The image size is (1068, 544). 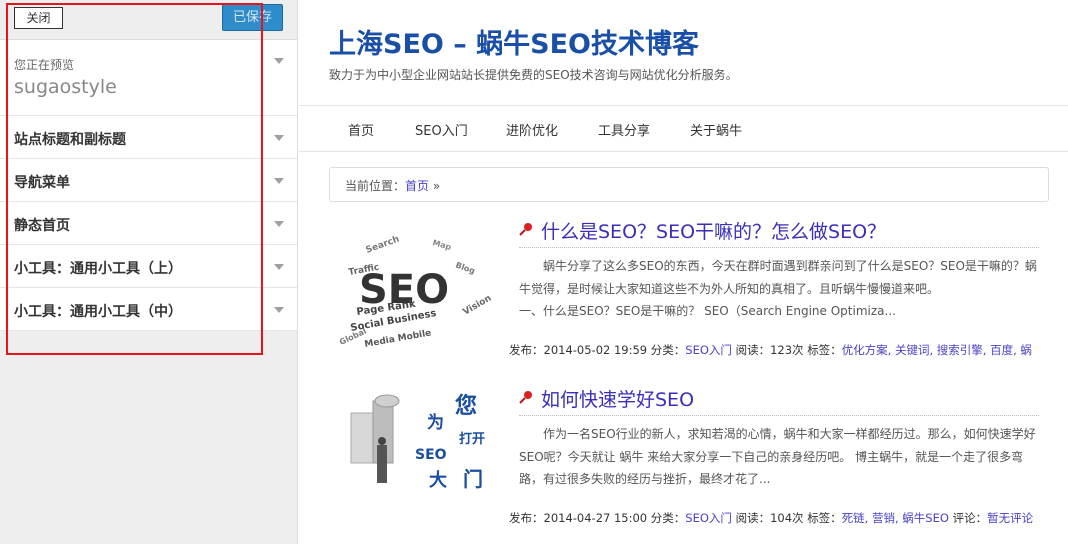 What do you see at coordinates (375, 186) in the screenshot?
I see `breadcrumb-prefix: 当前位置：` at bounding box center [375, 186].